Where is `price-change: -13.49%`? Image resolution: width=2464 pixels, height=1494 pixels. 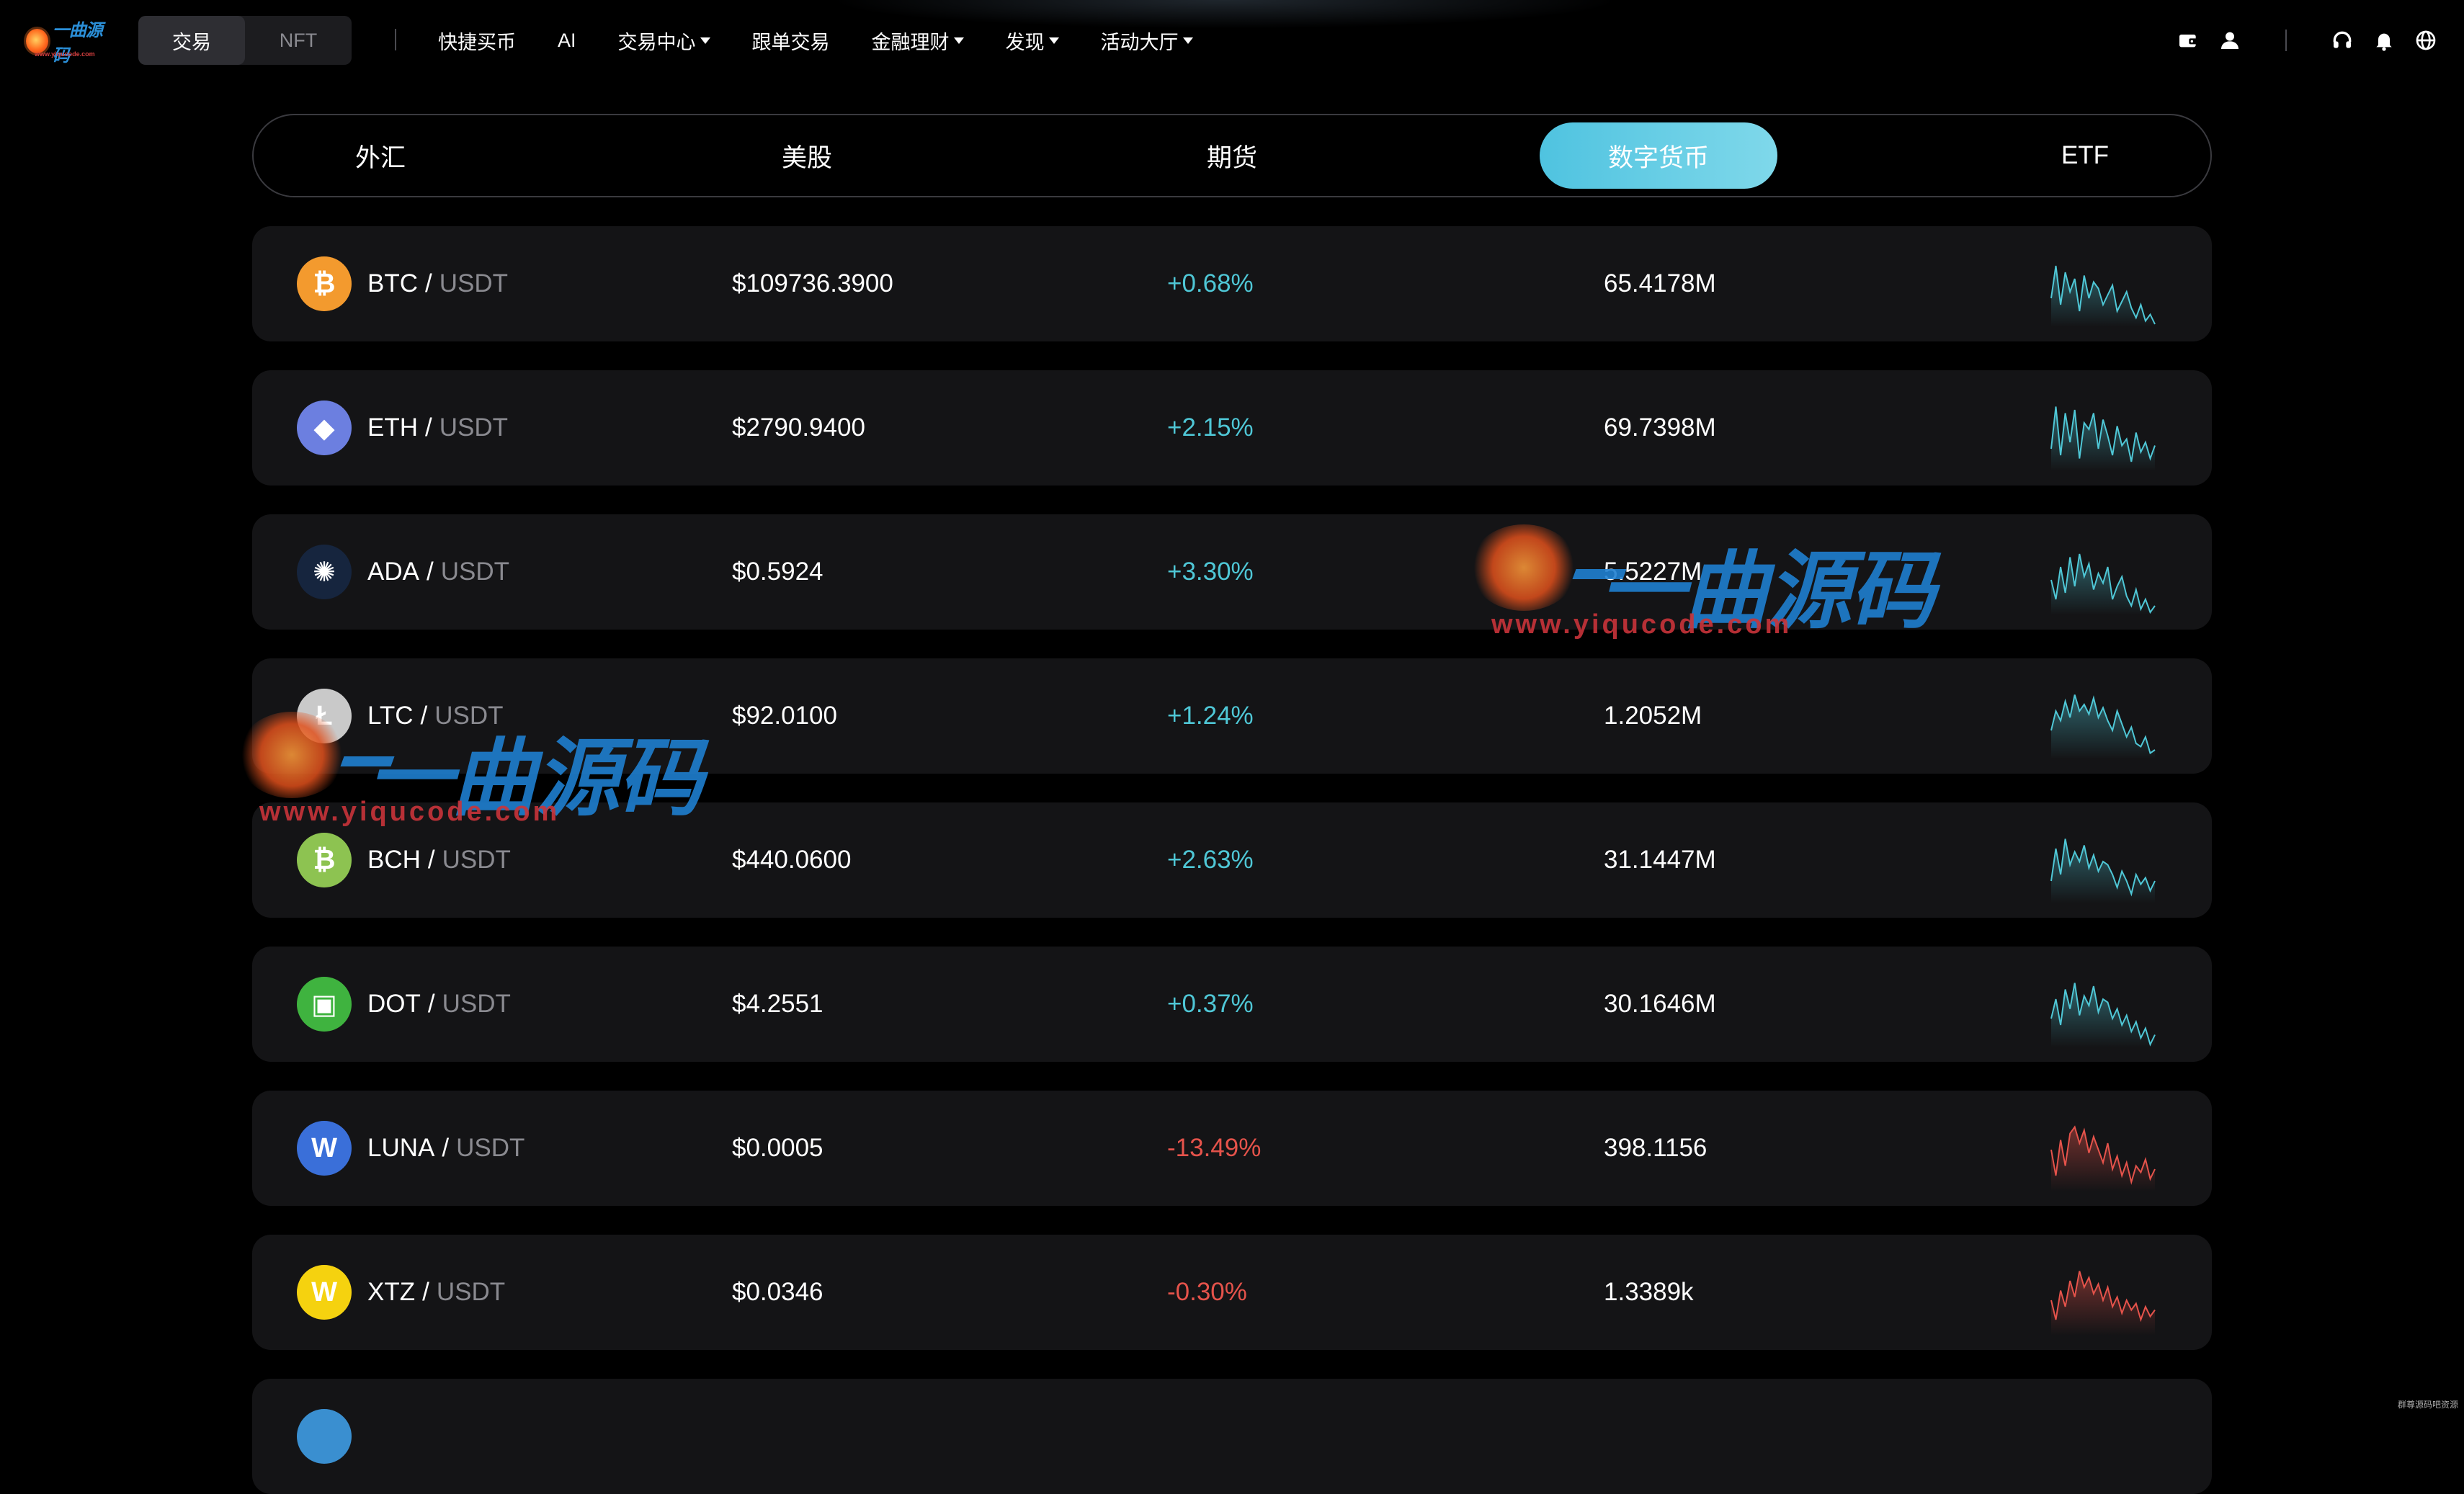 price-change: -13.49% is located at coordinates (1214, 1148).